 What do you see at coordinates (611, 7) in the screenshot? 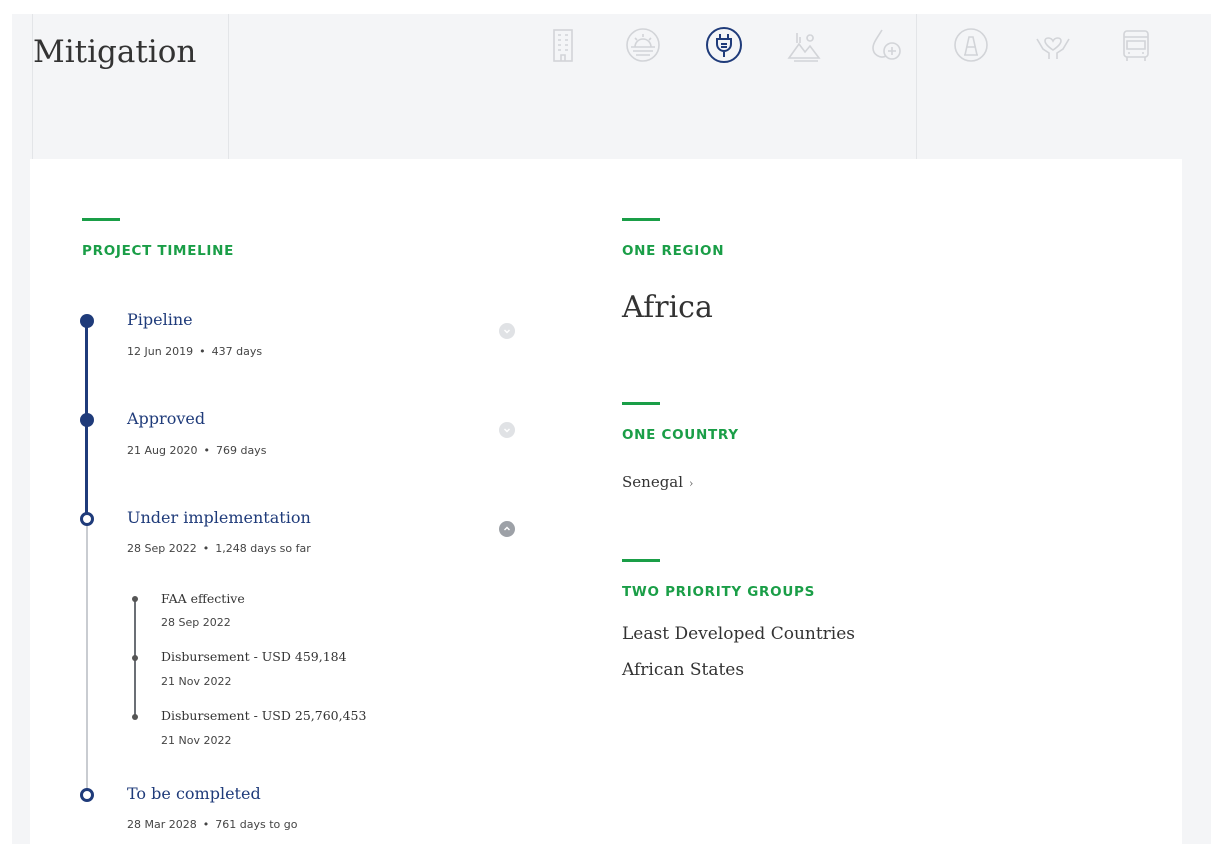
I see `top-strip` at bounding box center [611, 7].